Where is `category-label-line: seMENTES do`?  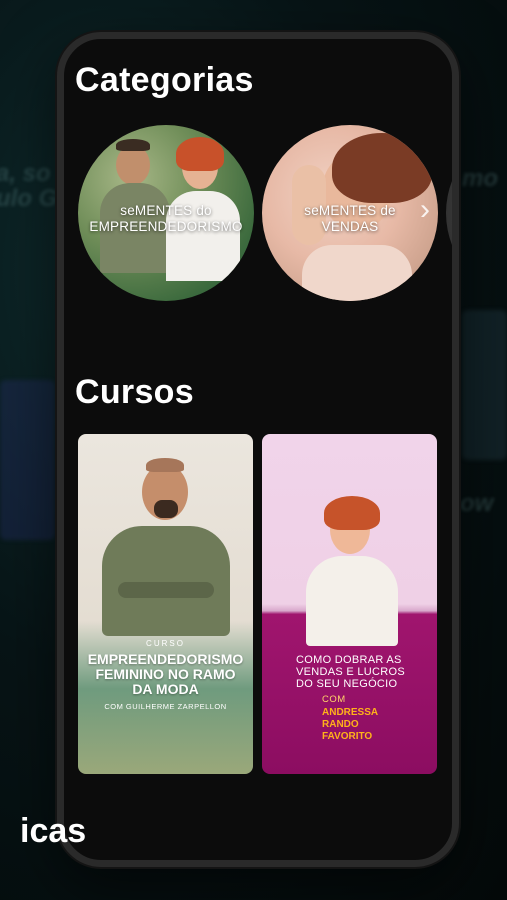
category-label-line: seMENTES do is located at coordinates (166, 210).